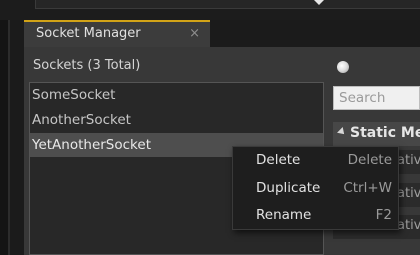  What do you see at coordinates (284, 215) in the screenshot?
I see `menu-item-label: Rename` at bounding box center [284, 215].